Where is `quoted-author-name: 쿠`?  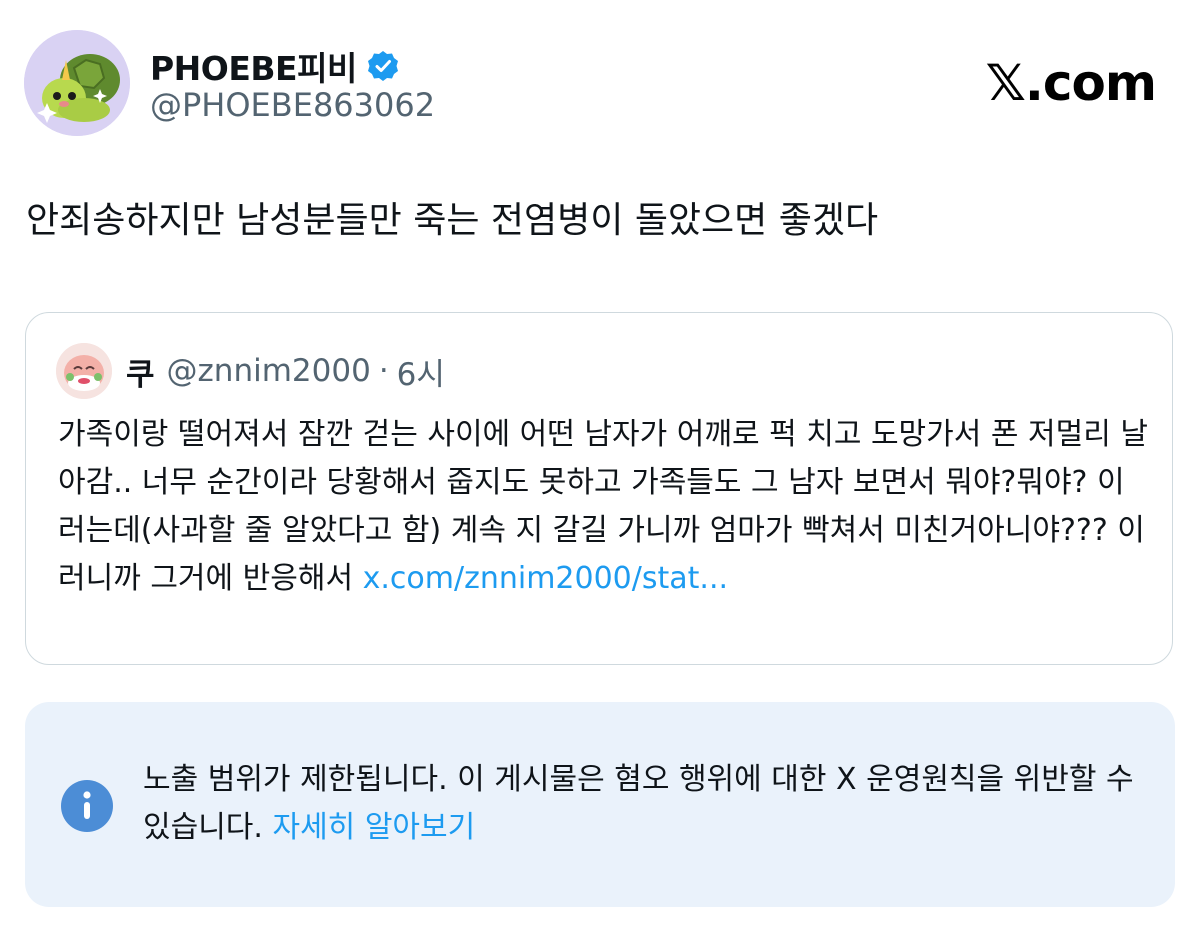
quoted-author-name: 쿠 is located at coordinates (140, 371).